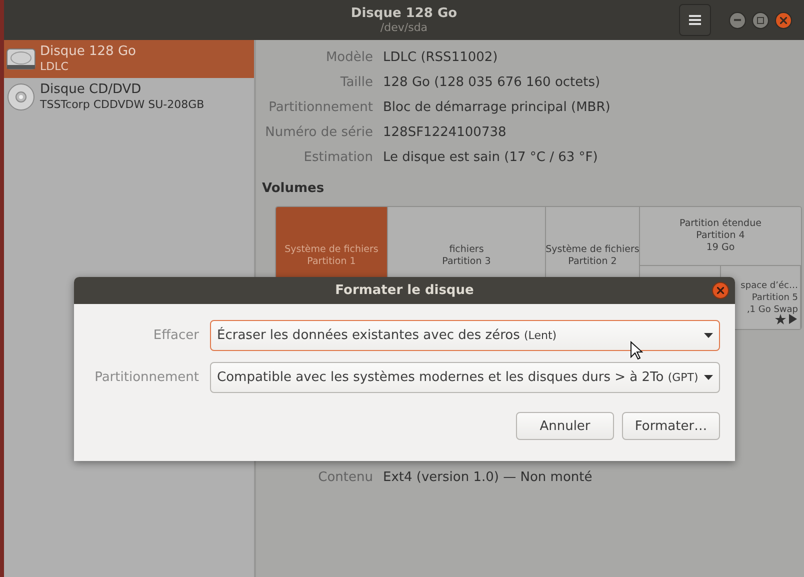 Image resolution: width=804 pixels, height=577 pixels. What do you see at coordinates (122, 105) in the screenshot?
I see `device-detail: TSSTcorp CDDVDW SU-208GB` at bounding box center [122, 105].